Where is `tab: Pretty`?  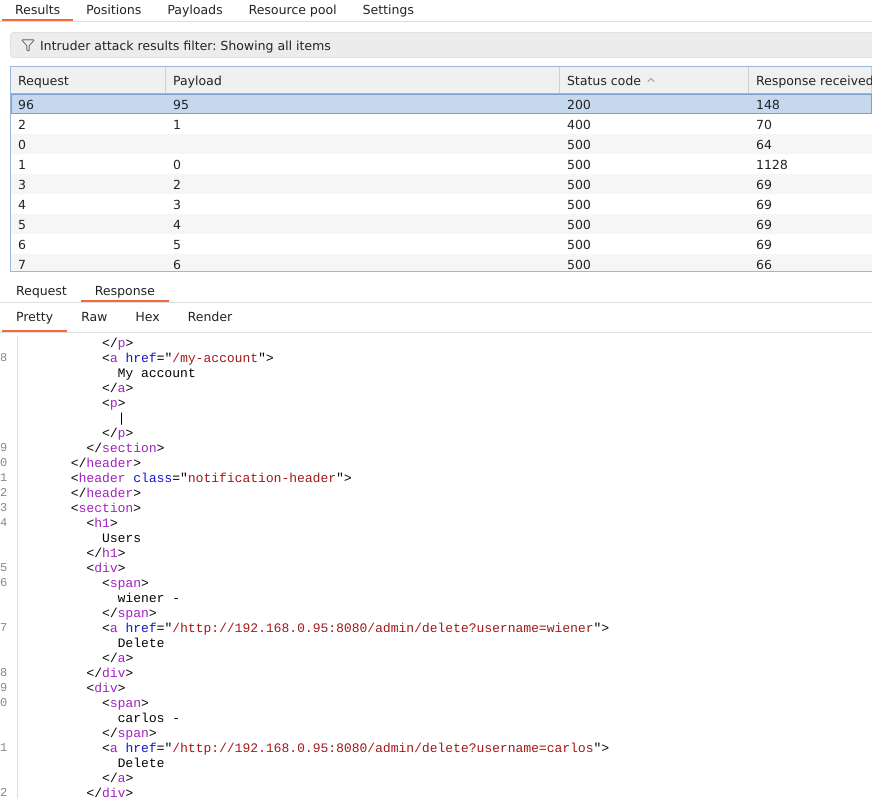 tab: Pretty is located at coordinates (35, 317).